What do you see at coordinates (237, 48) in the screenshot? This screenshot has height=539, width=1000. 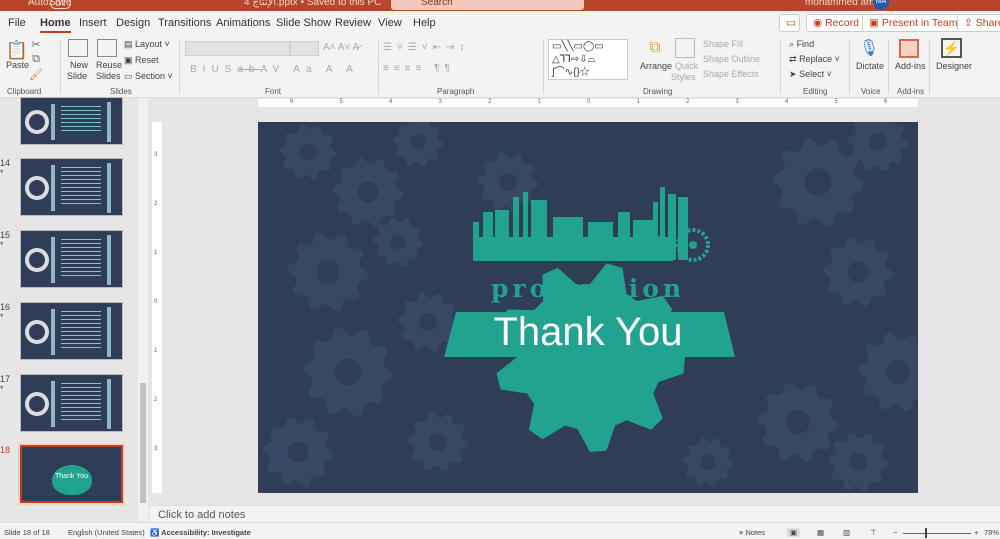 I see `font-name-select` at bounding box center [237, 48].